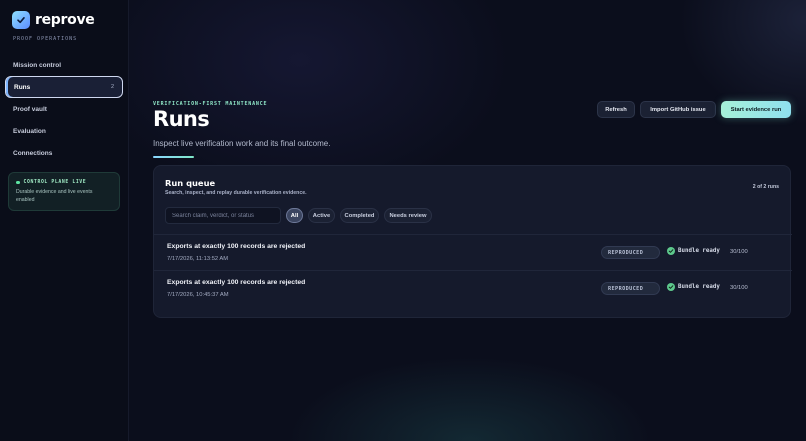  Describe the element at coordinates (55, 182) in the screenshot. I see `status-card-title: CONTROL PLANE LIVE` at that location.